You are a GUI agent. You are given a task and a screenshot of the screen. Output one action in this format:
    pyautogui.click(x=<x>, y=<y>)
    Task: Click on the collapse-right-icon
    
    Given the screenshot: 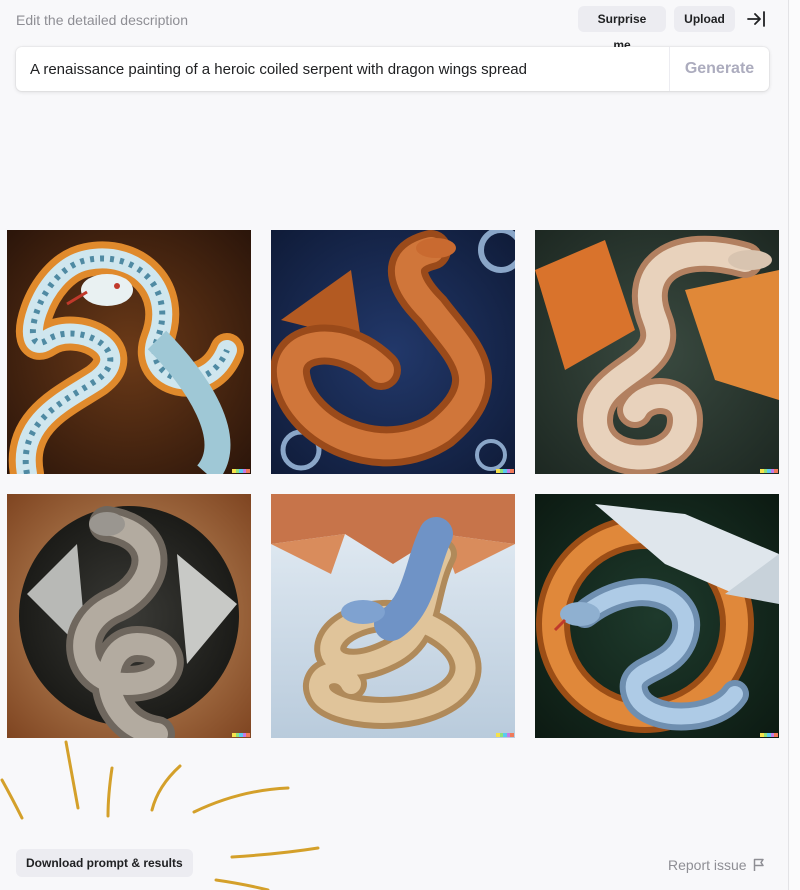 What is the action you would take?
    pyautogui.click(x=757, y=19)
    